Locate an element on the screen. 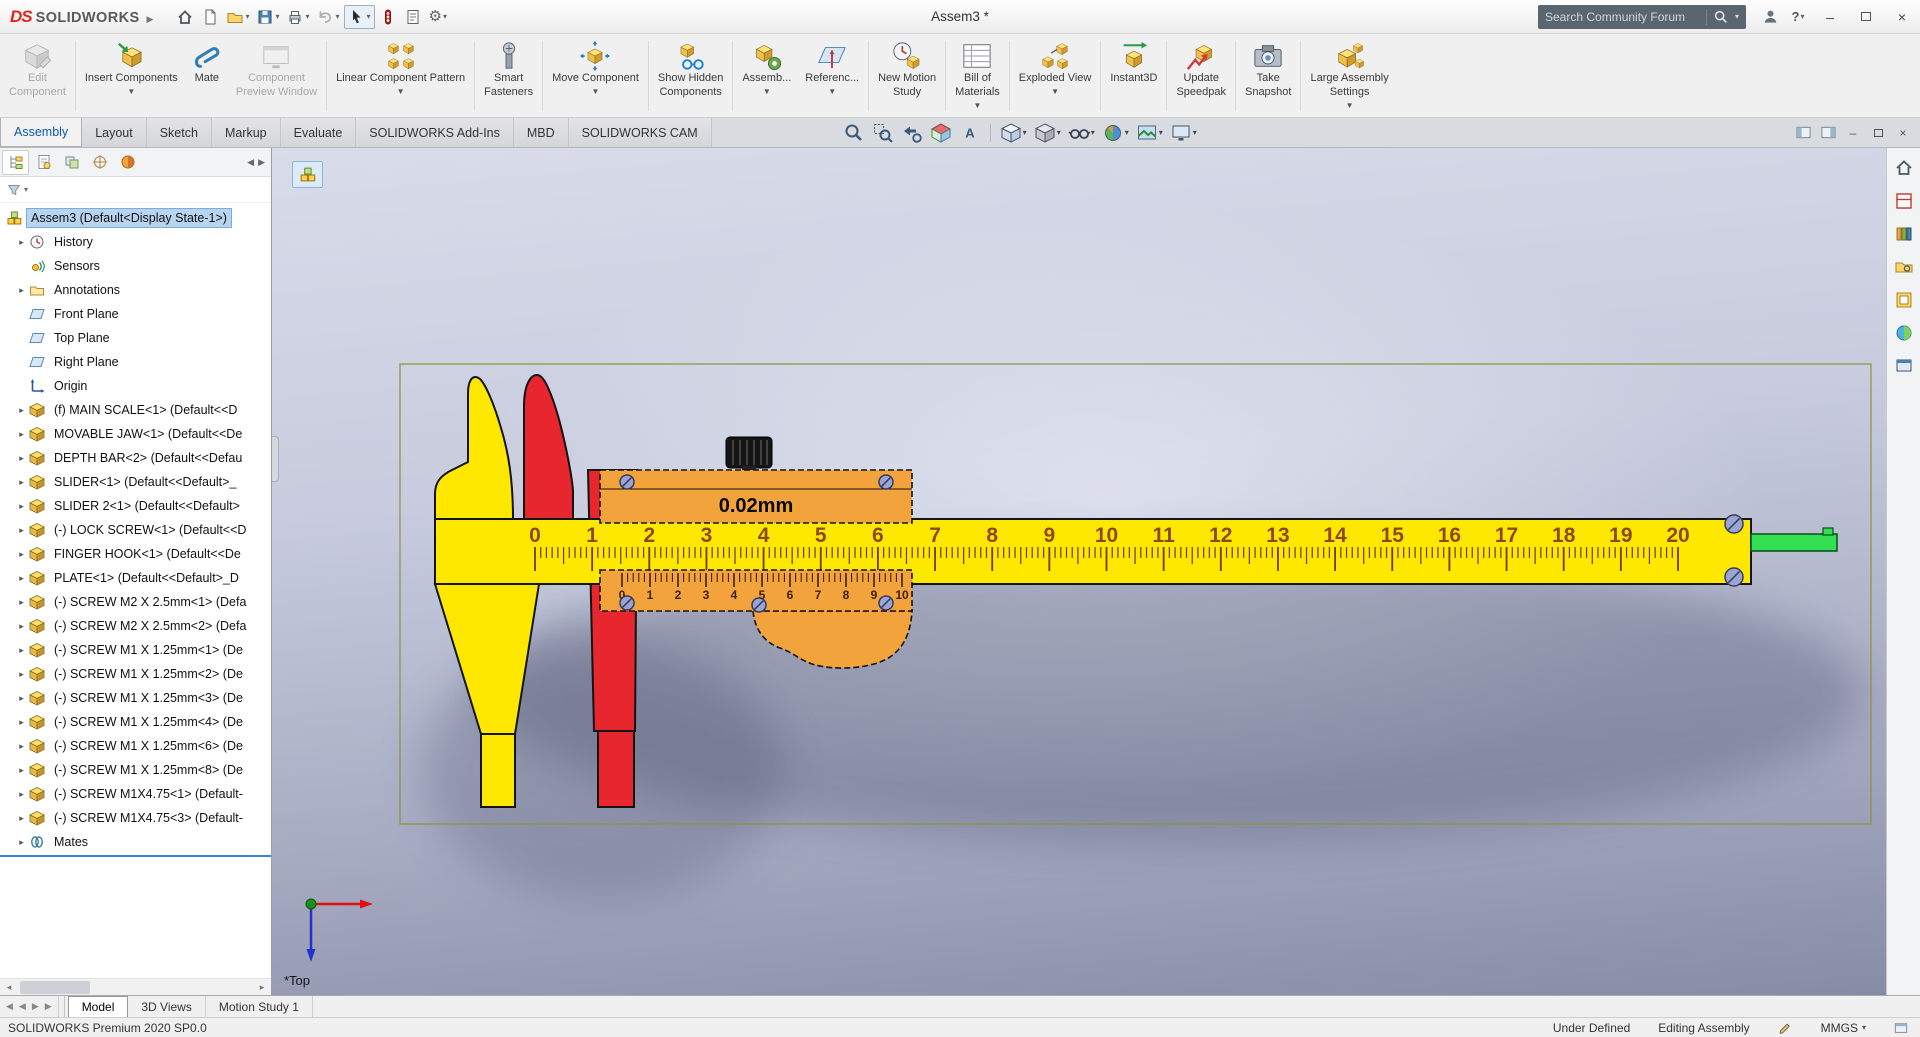 This screenshot has height=1037, width=1920. window-minimize-button: – is located at coordinates (1830, 16).